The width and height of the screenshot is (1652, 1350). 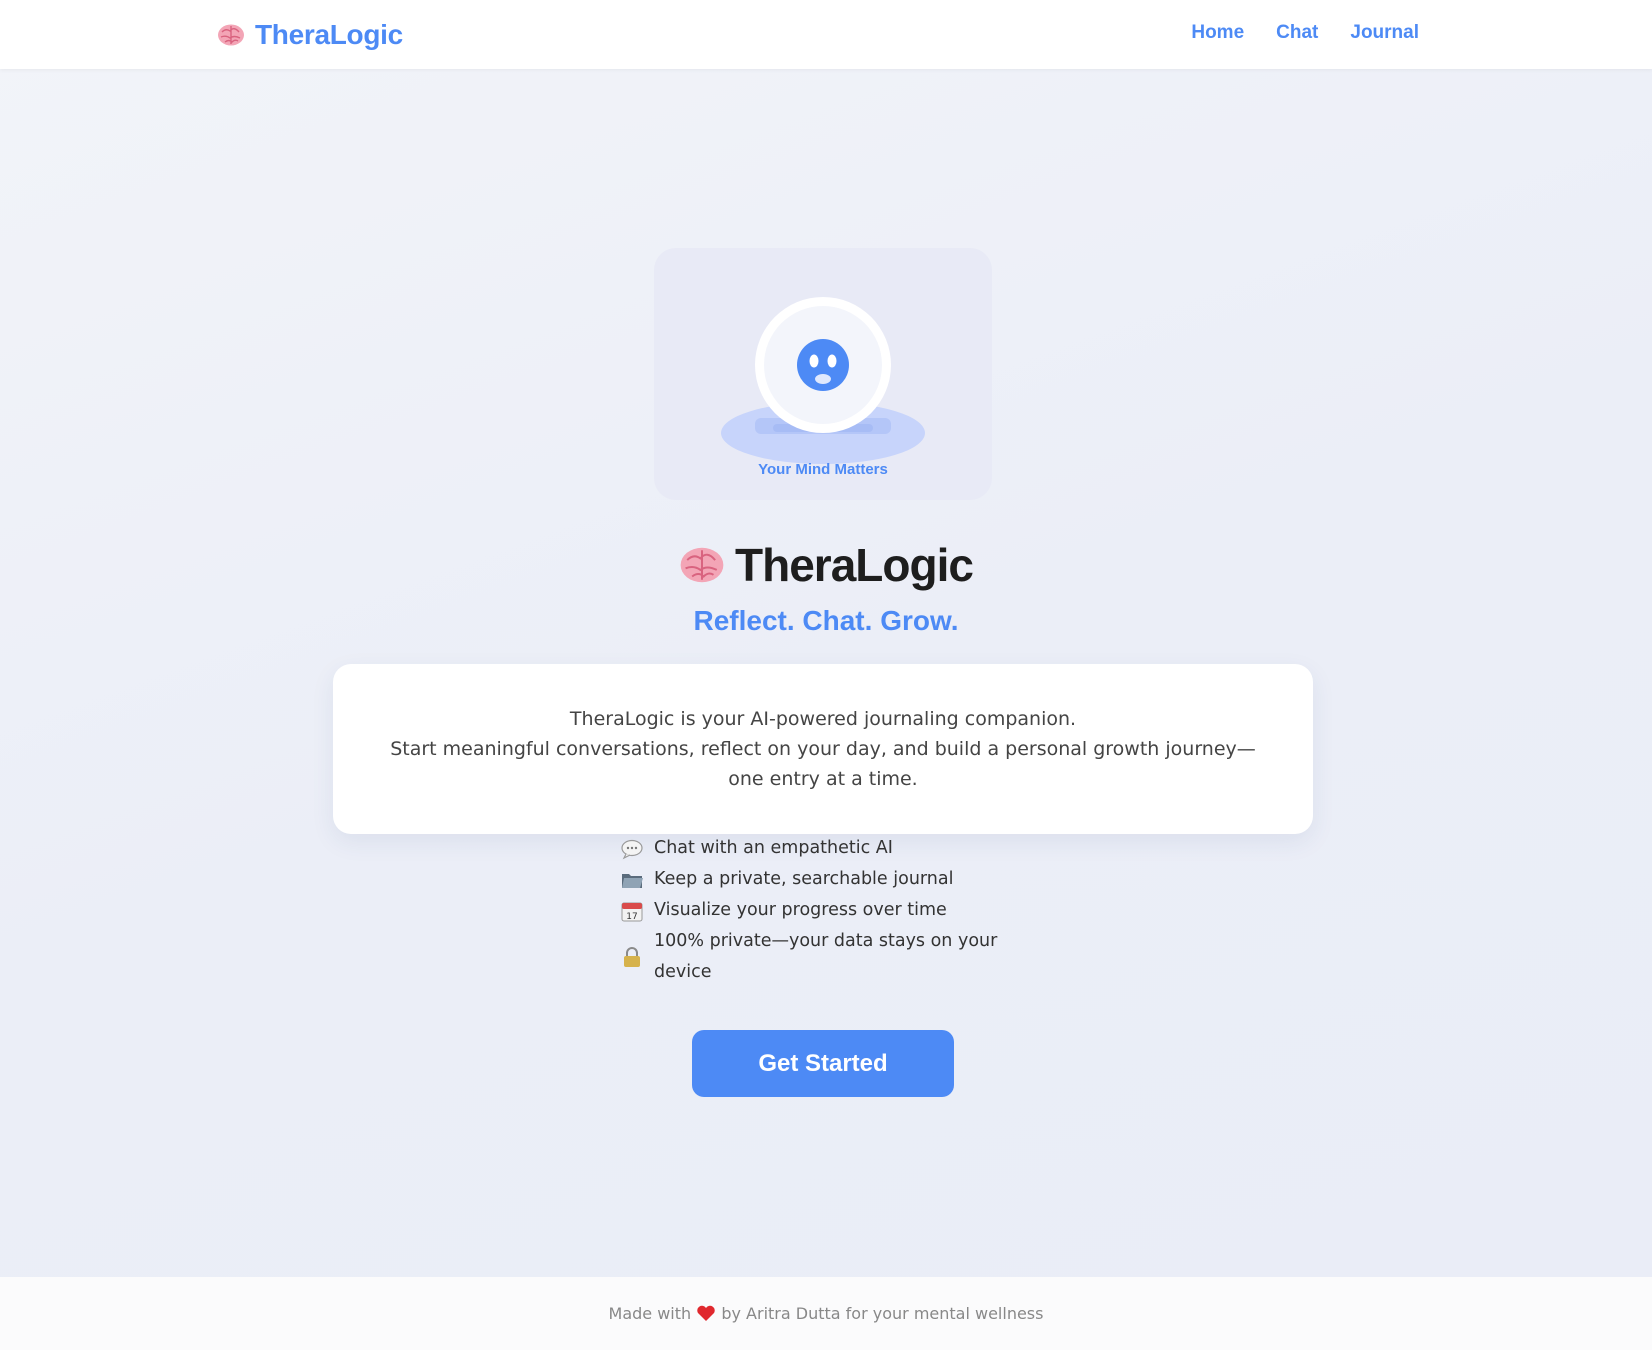 What do you see at coordinates (826, 620) in the screenshot?
I see `tagline: Reflect. Chat. Grow.` at bounding box center [826, 620].